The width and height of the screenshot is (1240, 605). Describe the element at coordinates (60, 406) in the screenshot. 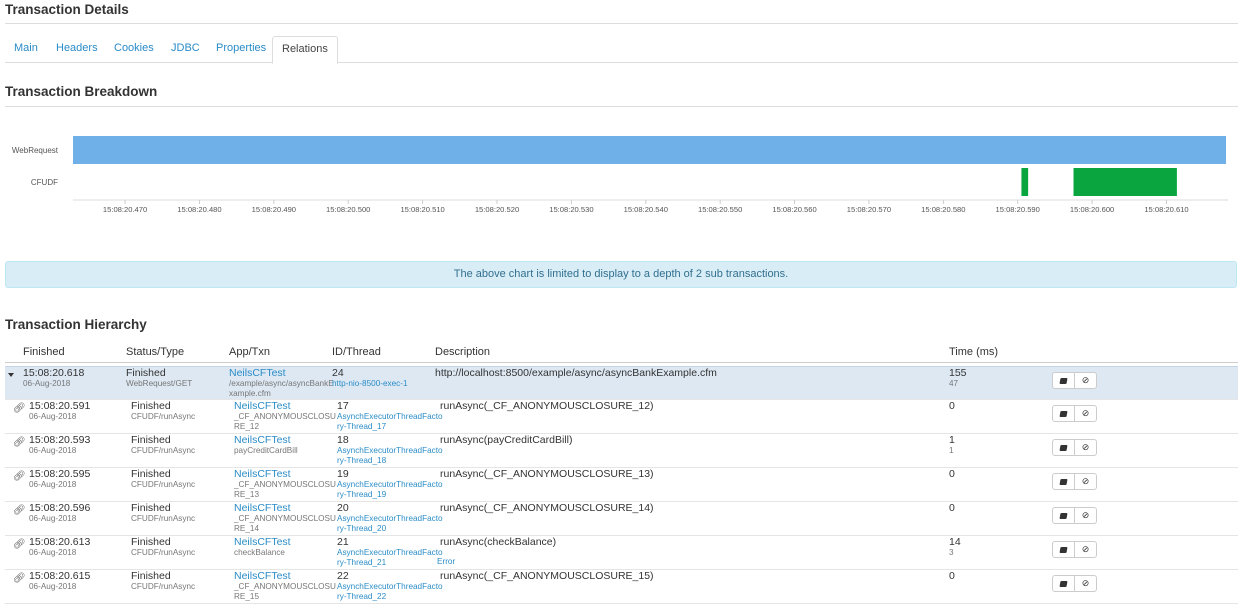

I see `finished-time: 15:08:20.591` at that location.